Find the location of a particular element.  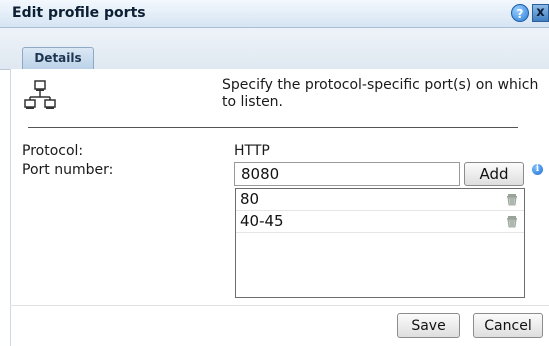

section-divider is located at coordinates (273, 127).